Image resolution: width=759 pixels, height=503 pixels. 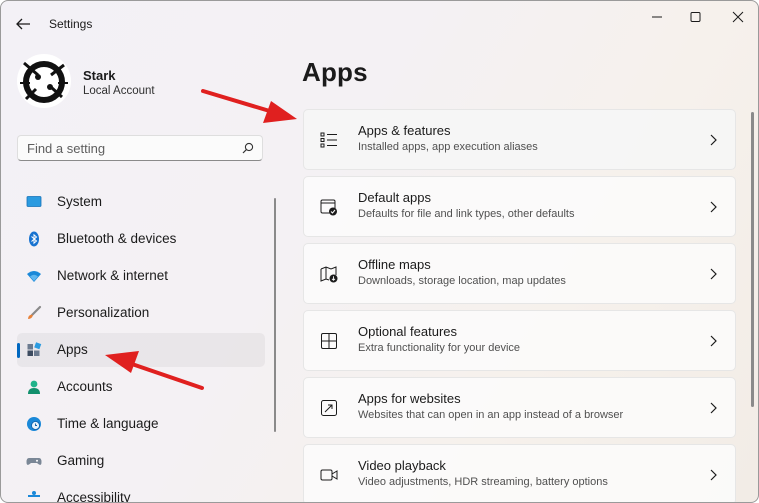 I want to click on card-title: Optional features, so click(x=408, y=331).